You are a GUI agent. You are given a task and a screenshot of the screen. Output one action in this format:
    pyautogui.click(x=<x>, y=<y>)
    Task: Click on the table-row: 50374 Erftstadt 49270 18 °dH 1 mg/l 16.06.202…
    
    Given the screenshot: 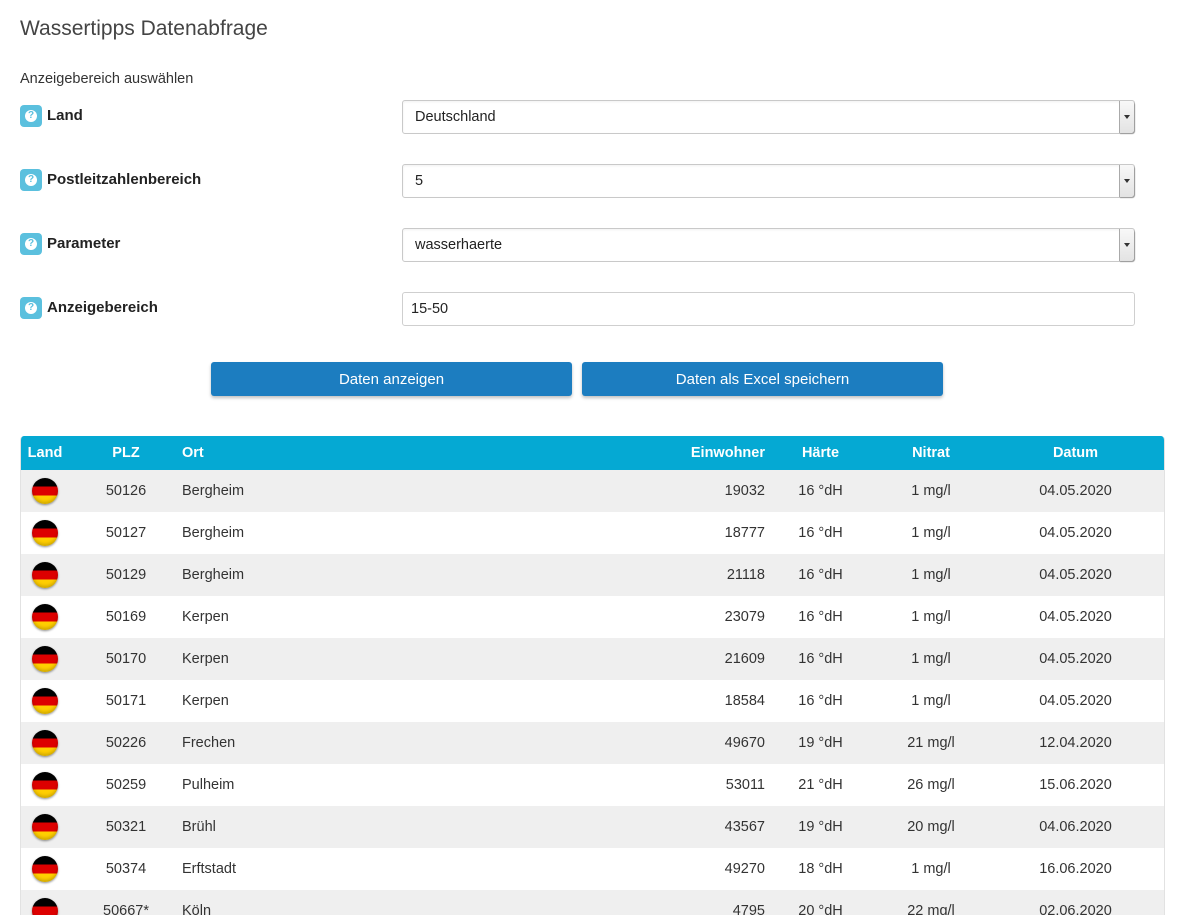 What is the action you would take?
    pyautogui.click(x=592, y=869)
    